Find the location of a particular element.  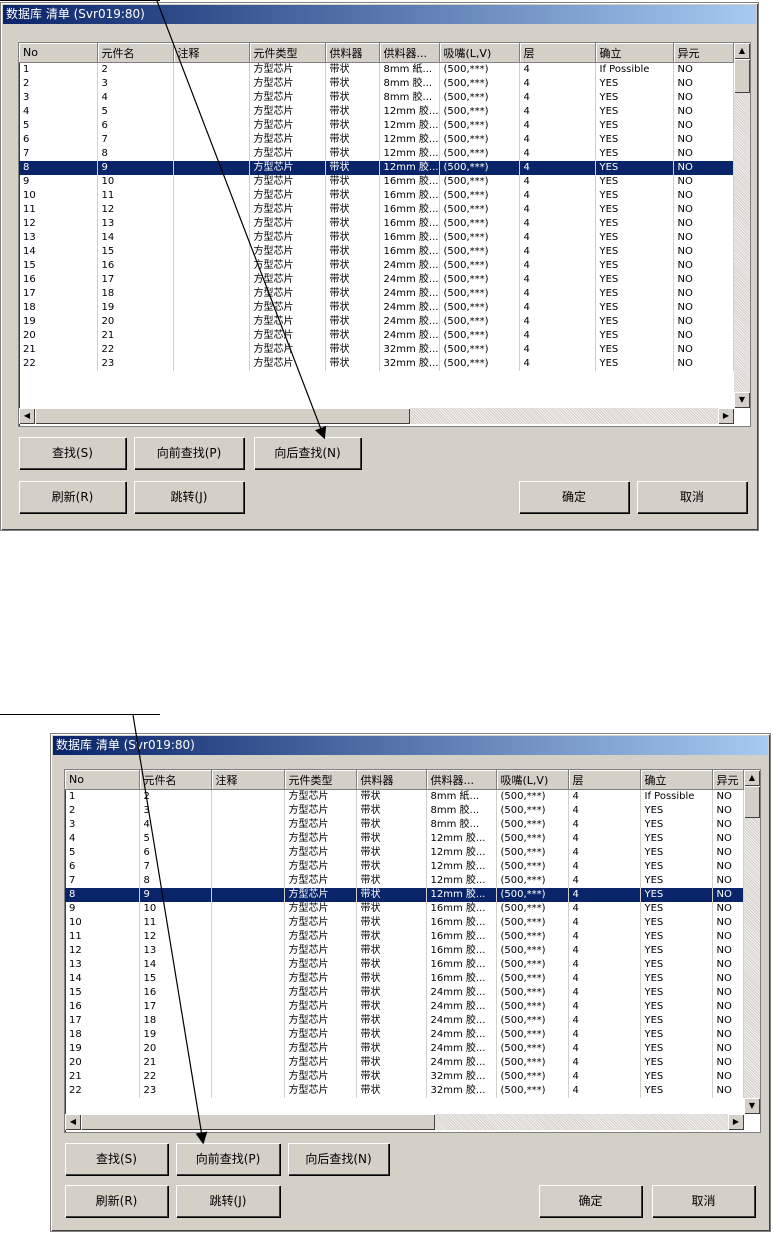

table-cell: 2 is located at coordinates (135, 69).